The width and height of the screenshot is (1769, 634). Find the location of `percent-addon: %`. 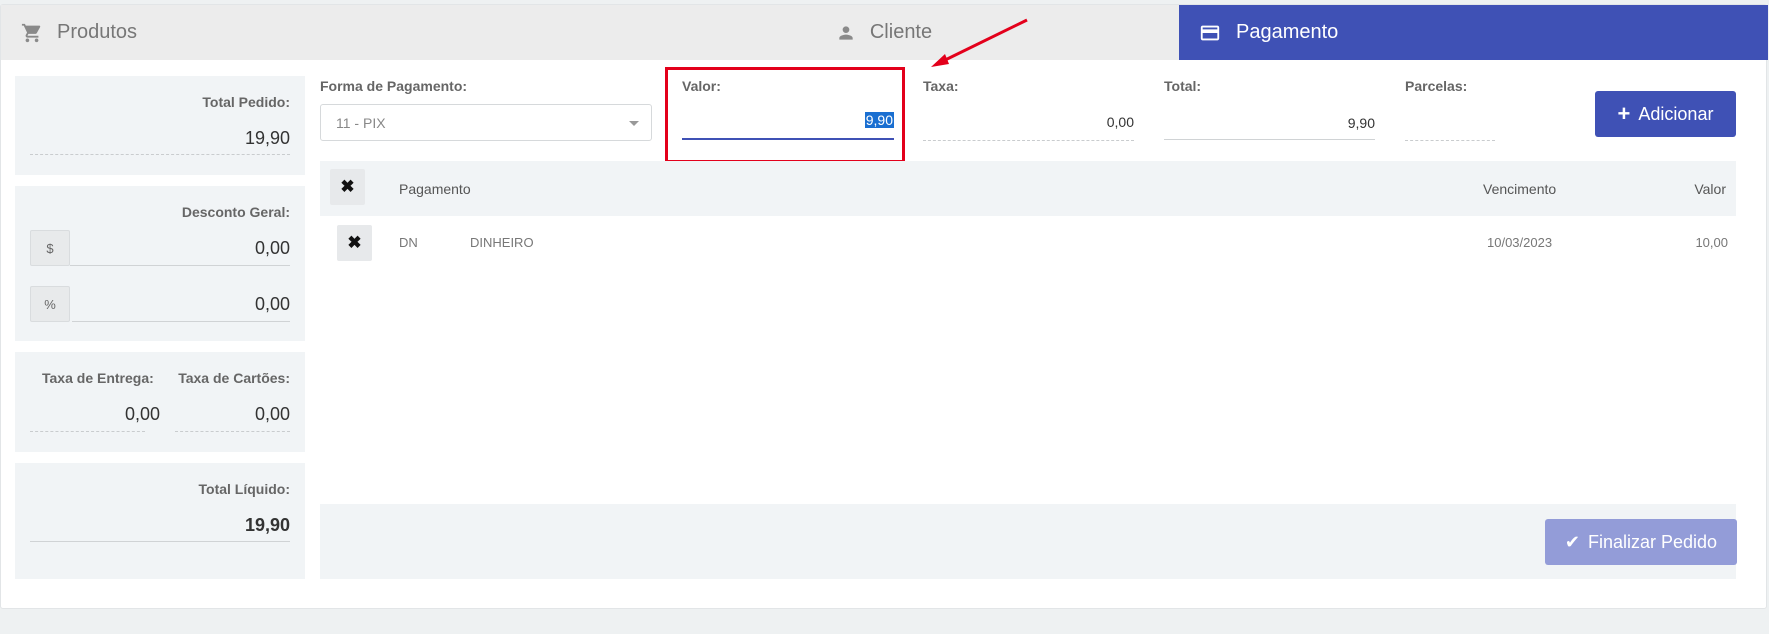

percent-addon: % is located at coordinates (50, 304).